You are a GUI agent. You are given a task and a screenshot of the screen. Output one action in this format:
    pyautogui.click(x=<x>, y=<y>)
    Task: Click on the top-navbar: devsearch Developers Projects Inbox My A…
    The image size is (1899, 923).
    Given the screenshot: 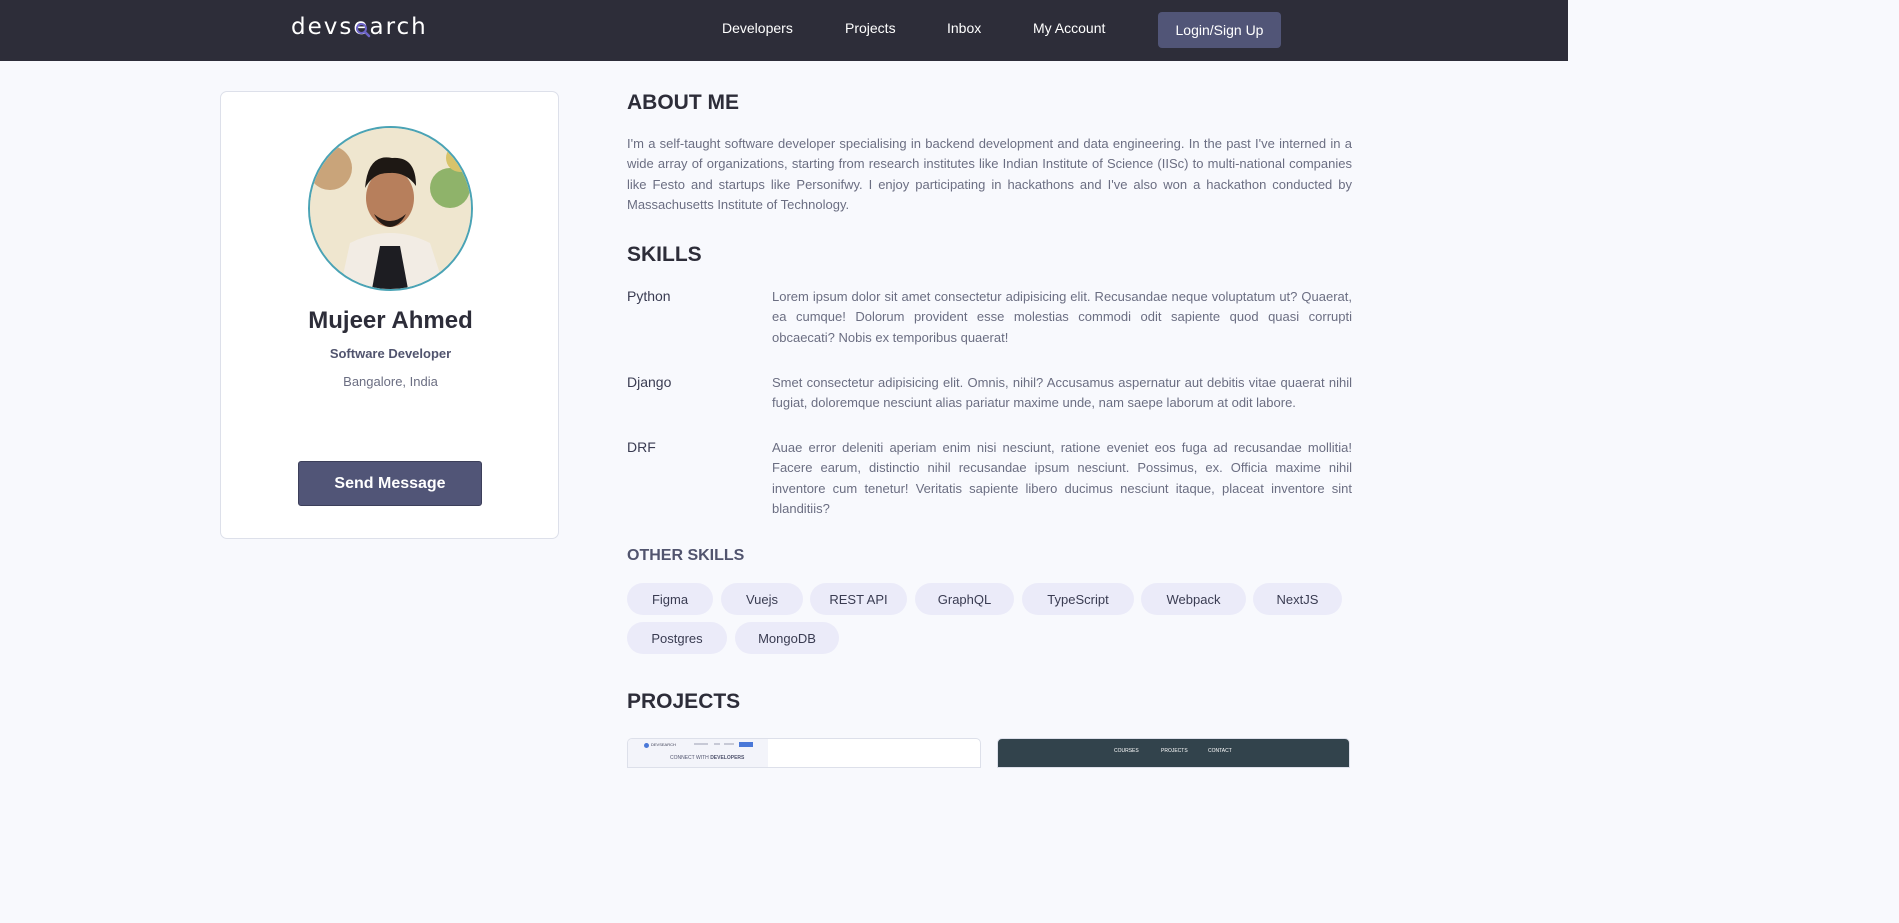 What is the action you would take?
    pyautogui.click(x=784, y=30)
    